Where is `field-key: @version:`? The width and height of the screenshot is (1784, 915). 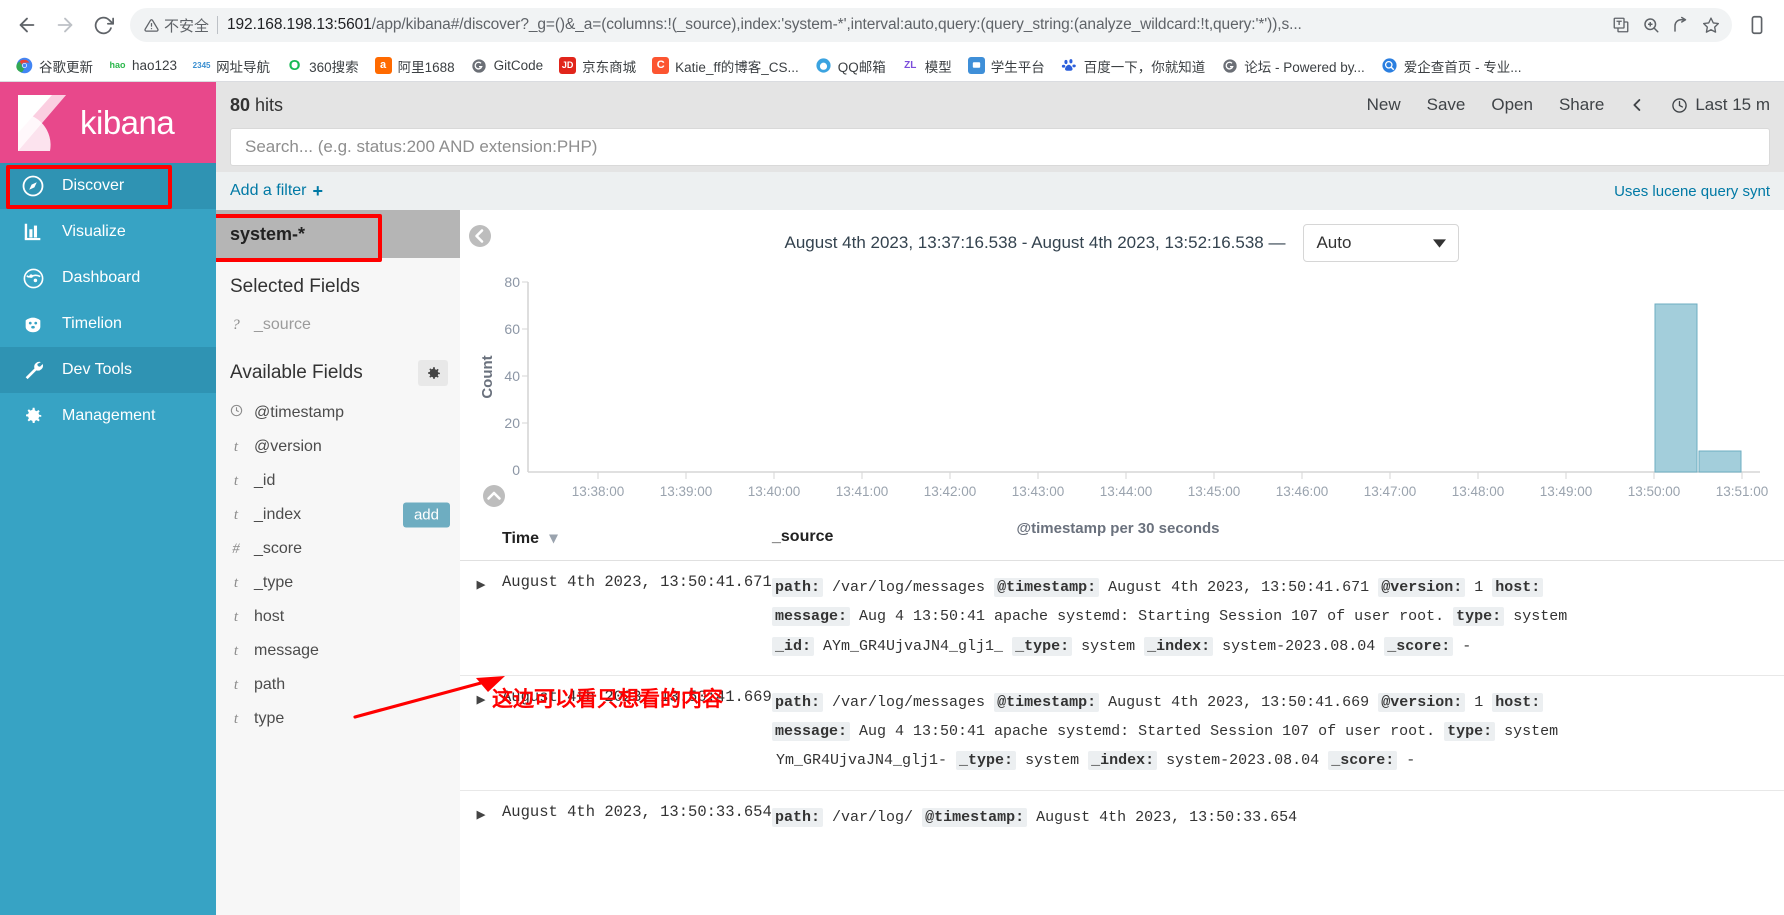 field-key: @version: is located at coordinates (1422, 702).